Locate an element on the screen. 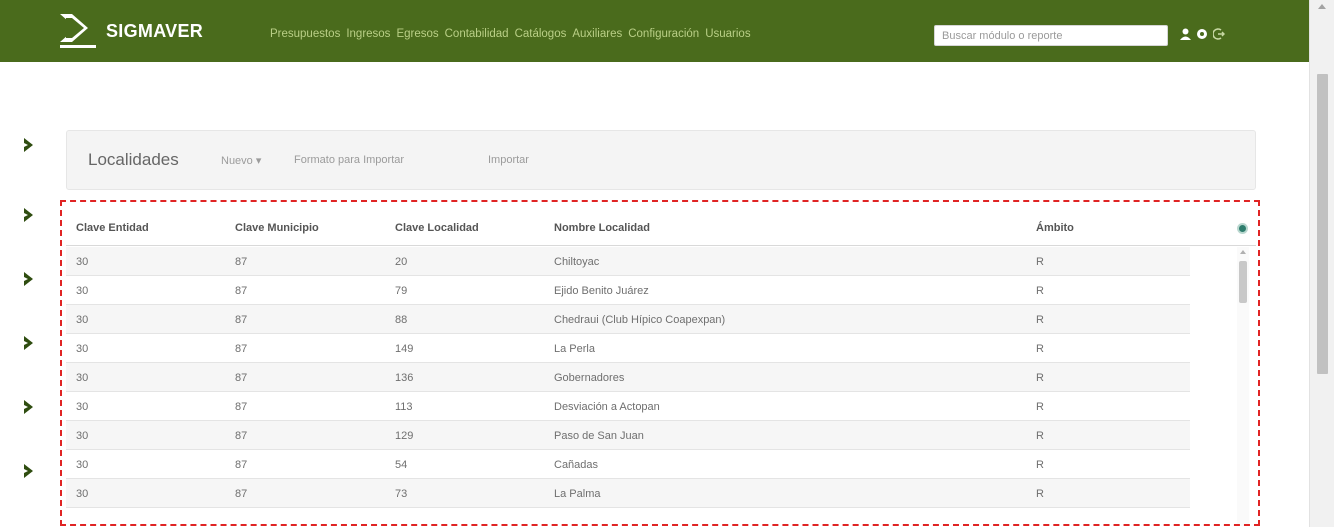 The height and width of the screenshot is (527, 1334). nav-item-presupuestos: Presupuestos is located at coordinates (305, 34).